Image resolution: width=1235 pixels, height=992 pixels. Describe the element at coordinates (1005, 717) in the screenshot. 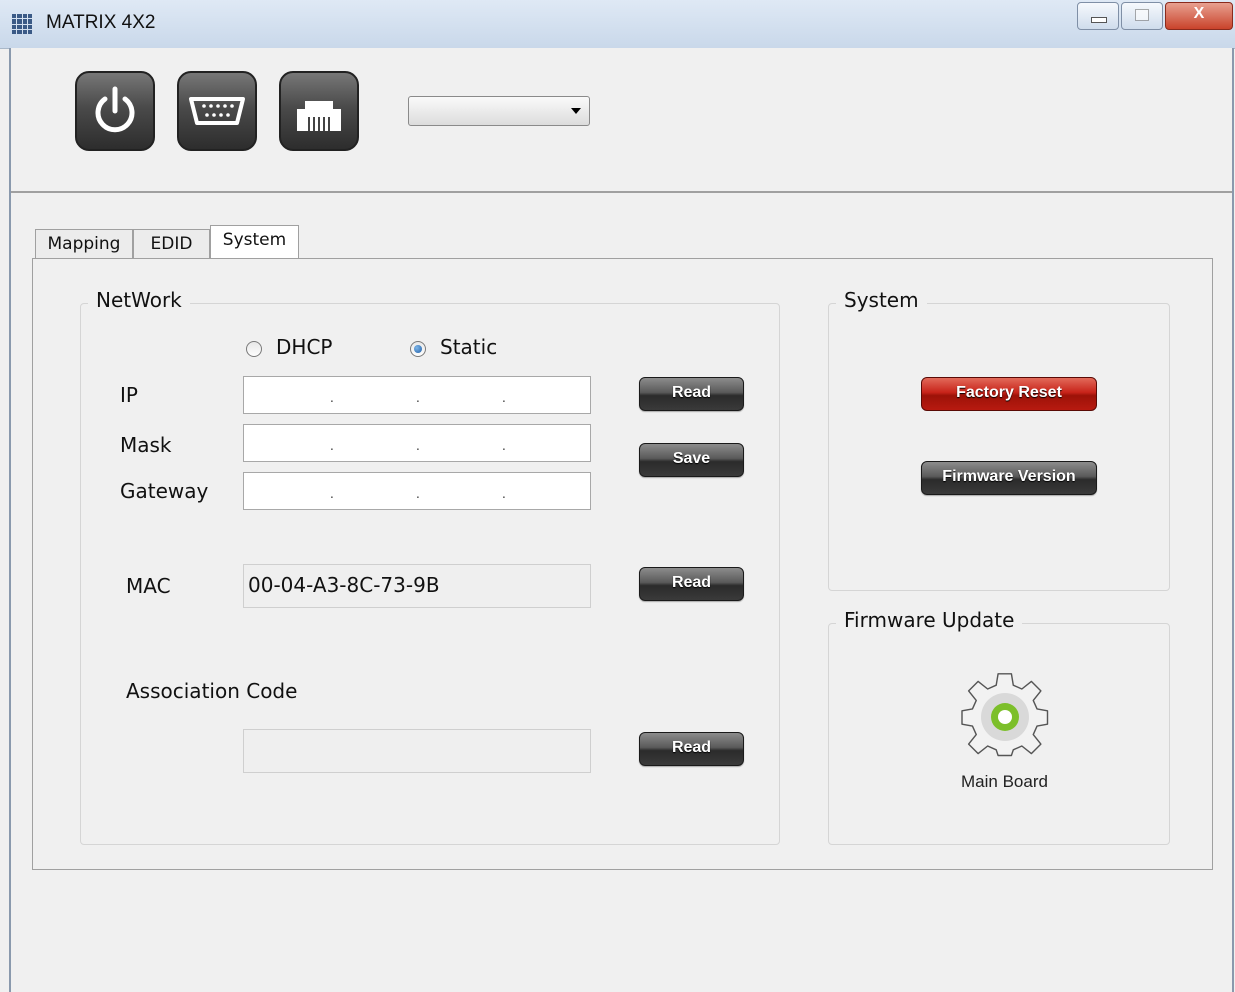

I see `gear-icon` at that location.